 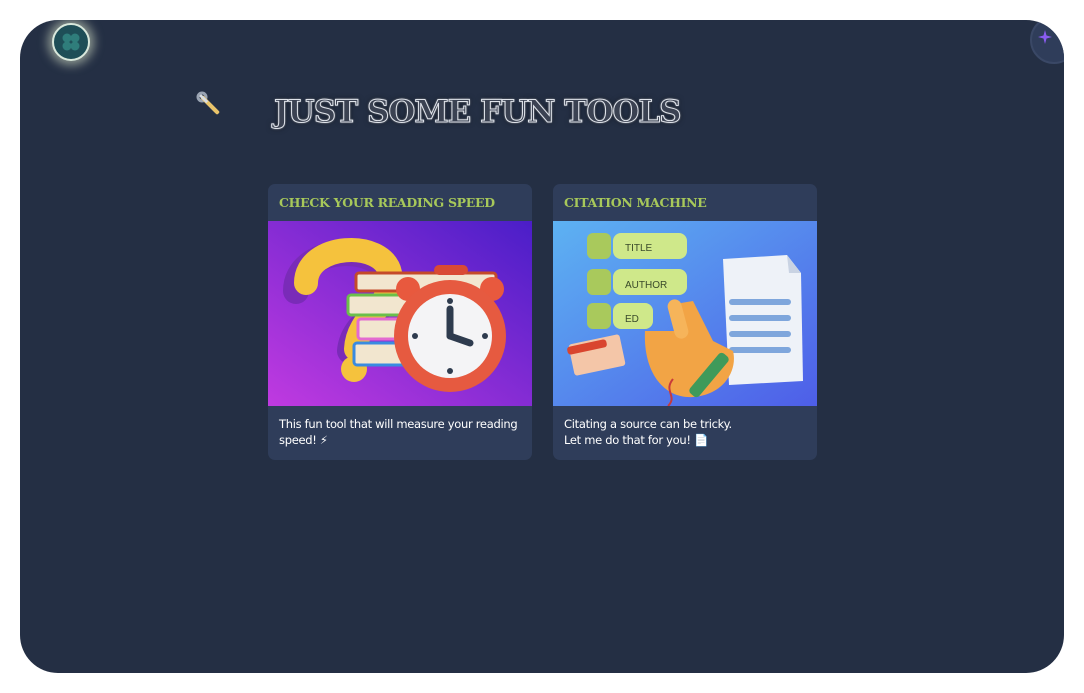 I want to click on image-label-ed: ED, so click(x=632, y=319).